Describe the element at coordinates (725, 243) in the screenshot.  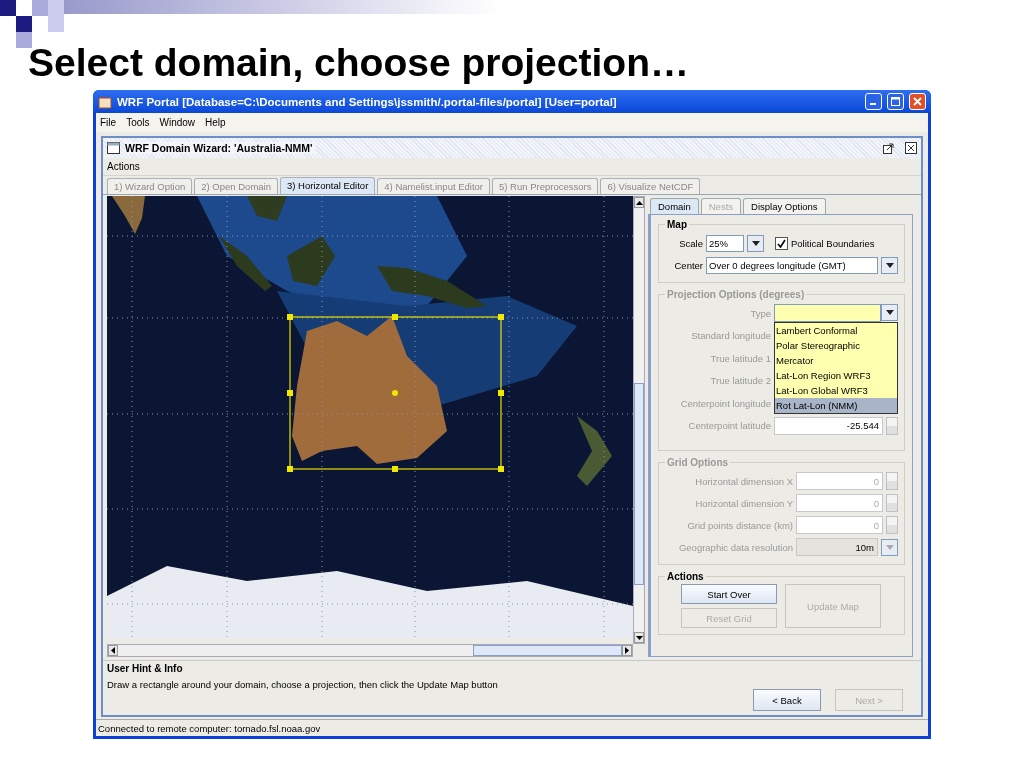
I see `scale-dropdown: 25%` at that location.